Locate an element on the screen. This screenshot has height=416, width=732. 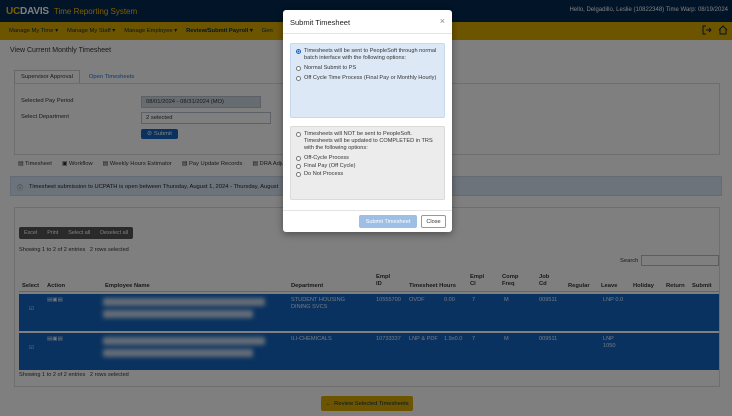
do-not-process-label: Do Not Process is located at coordinates (324, 174).